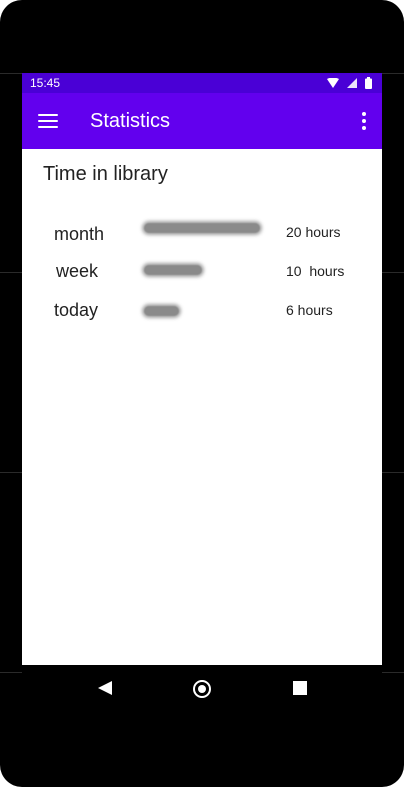 This screenshot has width=404, height=787. Describe the element at coordinates (105, 174) in the screenshot. I see `section-title: Time in library` at that location.